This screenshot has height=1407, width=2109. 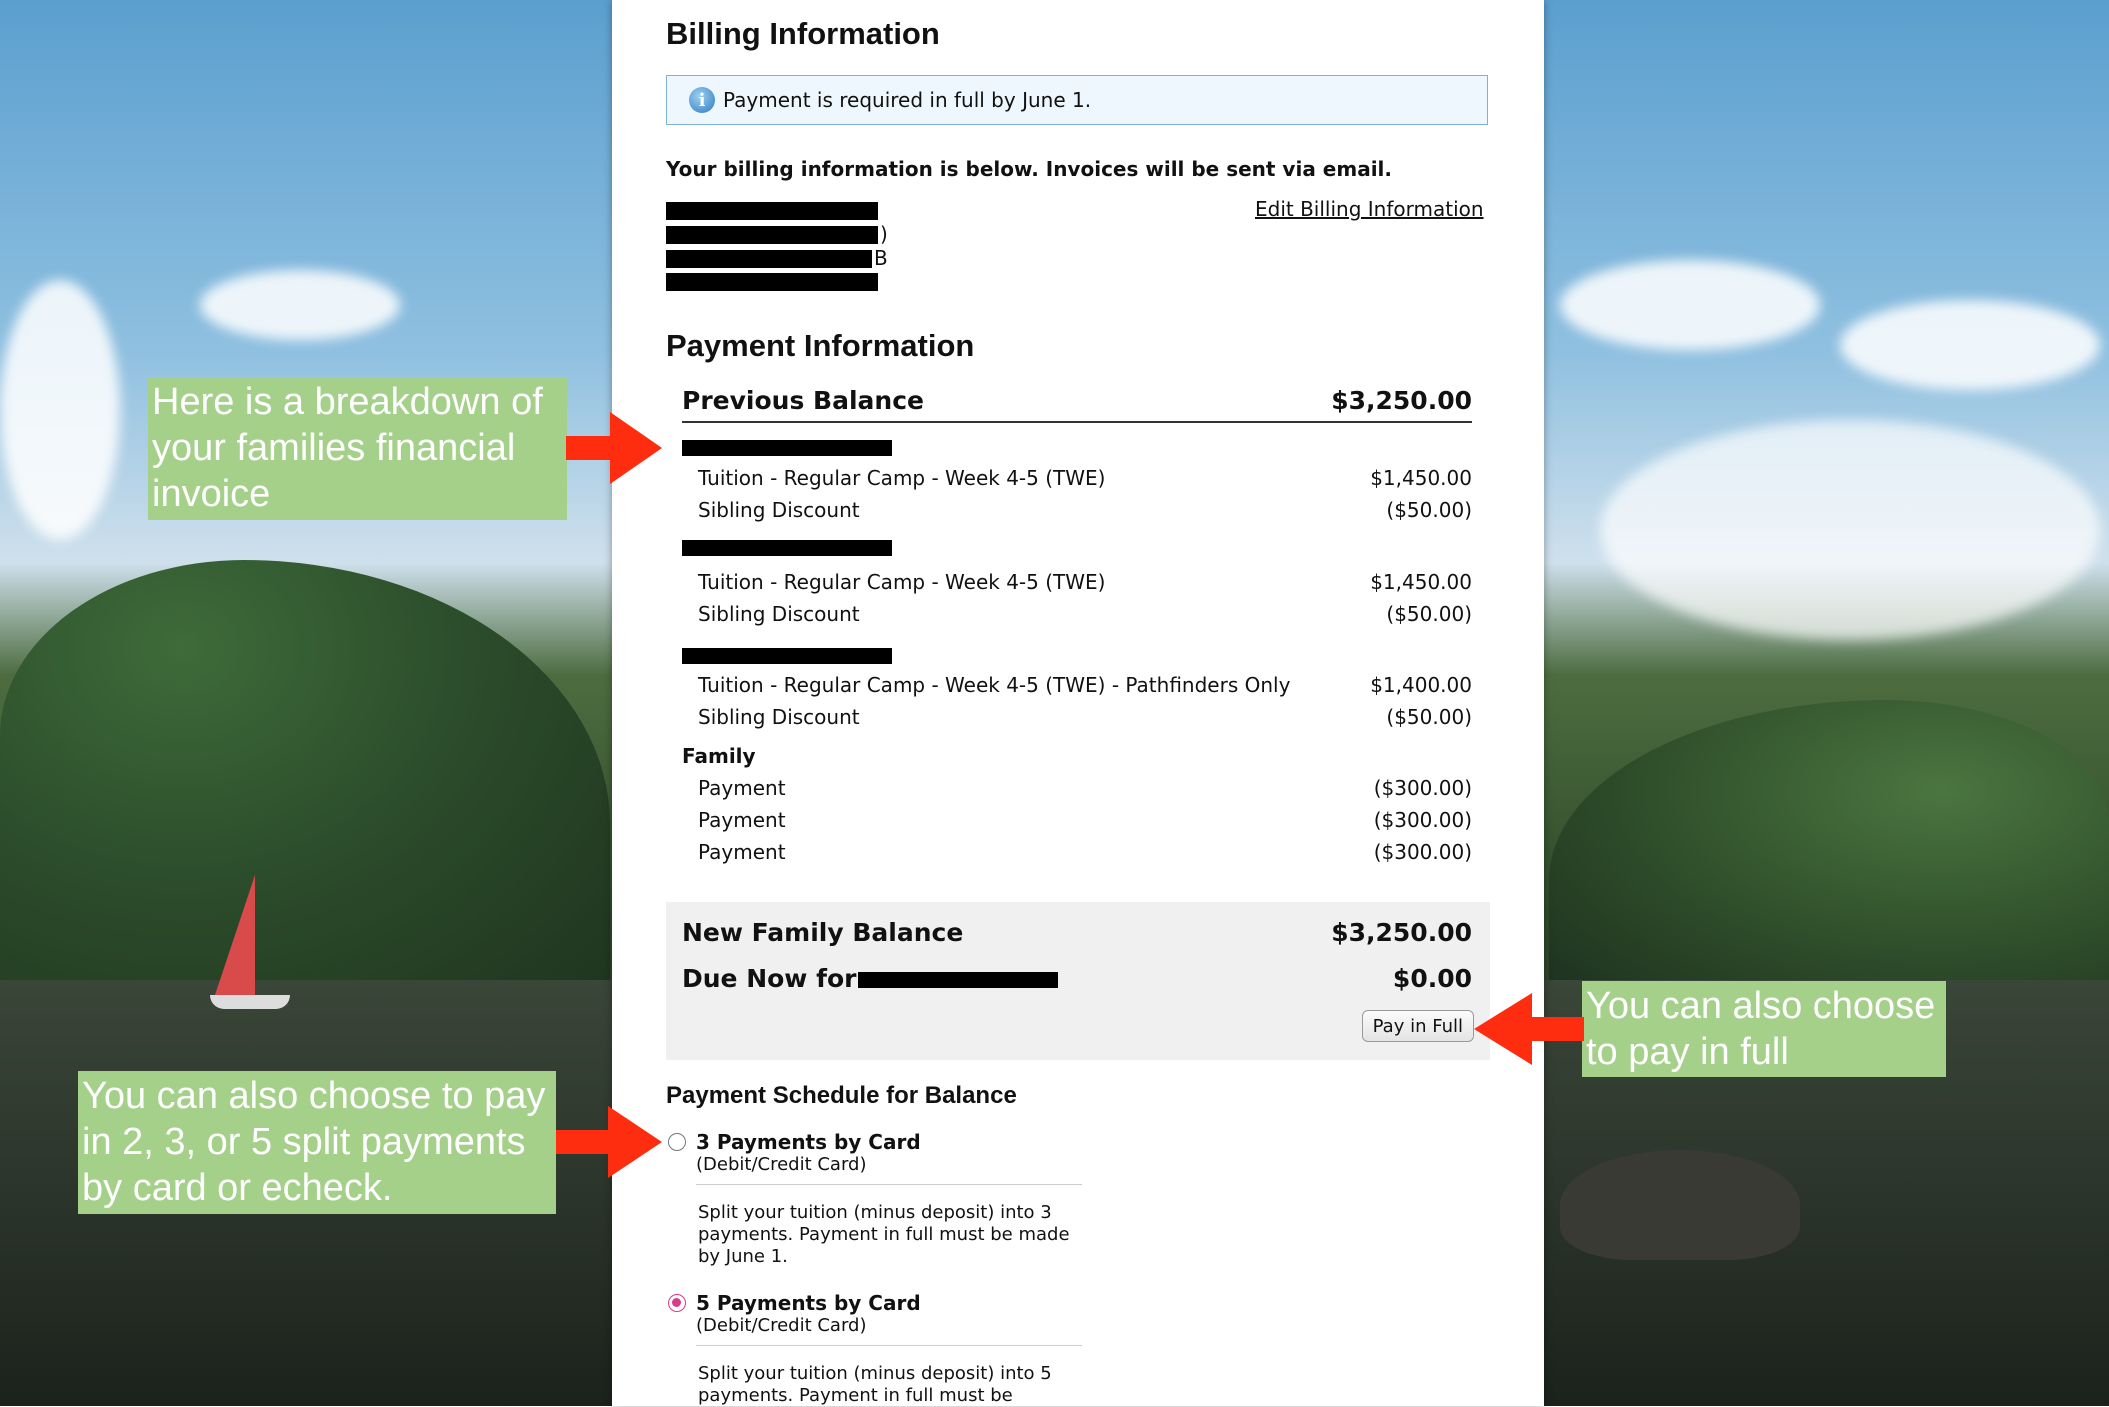 What do you see at coordinates (1401, 400) in the screenshot?
I see `previous-balance-value: $3,250.00` at bounding box center [1401, 400].